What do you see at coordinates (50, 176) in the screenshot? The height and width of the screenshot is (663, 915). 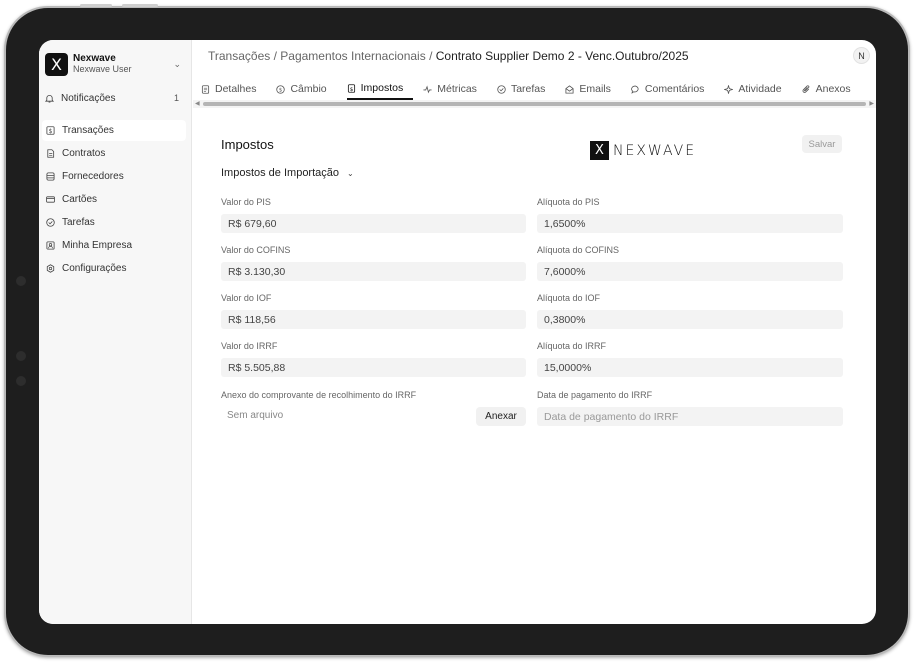 I see `database-icon` at bounding box center [50, 176].